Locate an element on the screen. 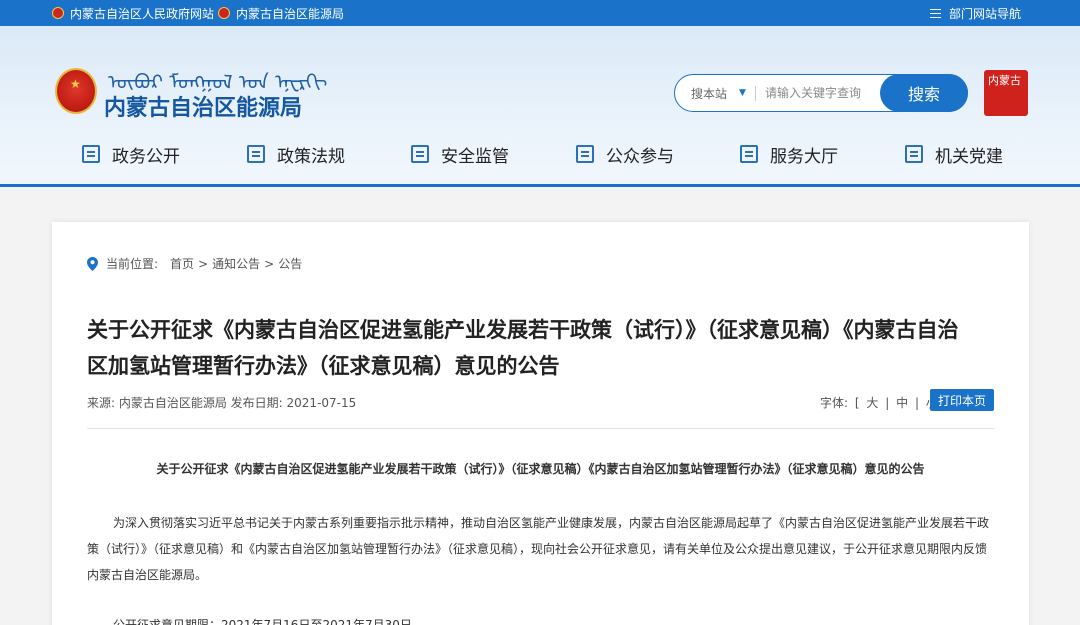 The height and width of the screenshot is (625, 1080). search-divider is located at coordinates (755, 93).